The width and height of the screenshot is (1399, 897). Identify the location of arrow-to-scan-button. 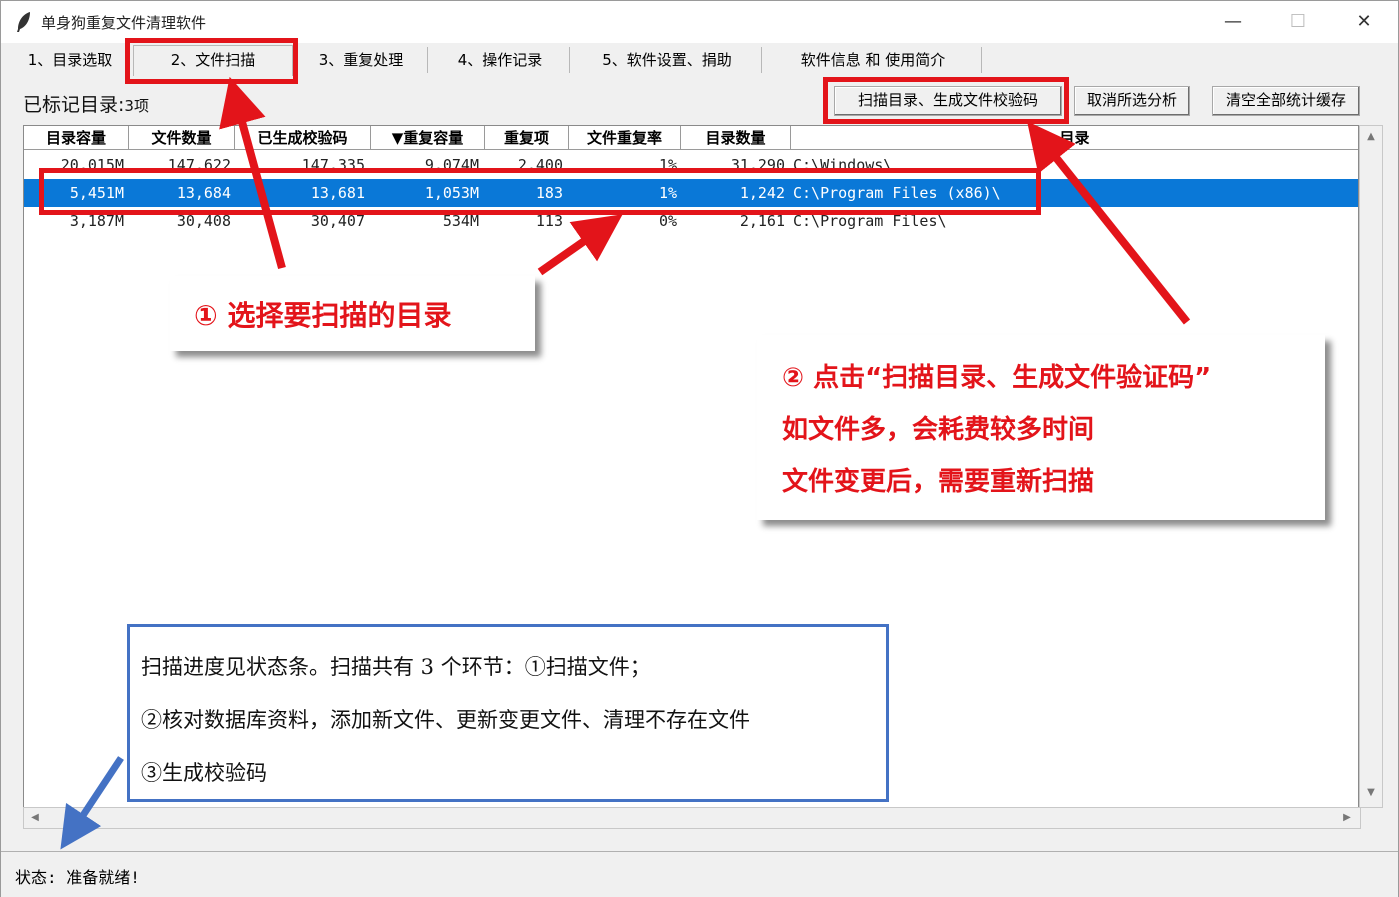
(1109, 223).